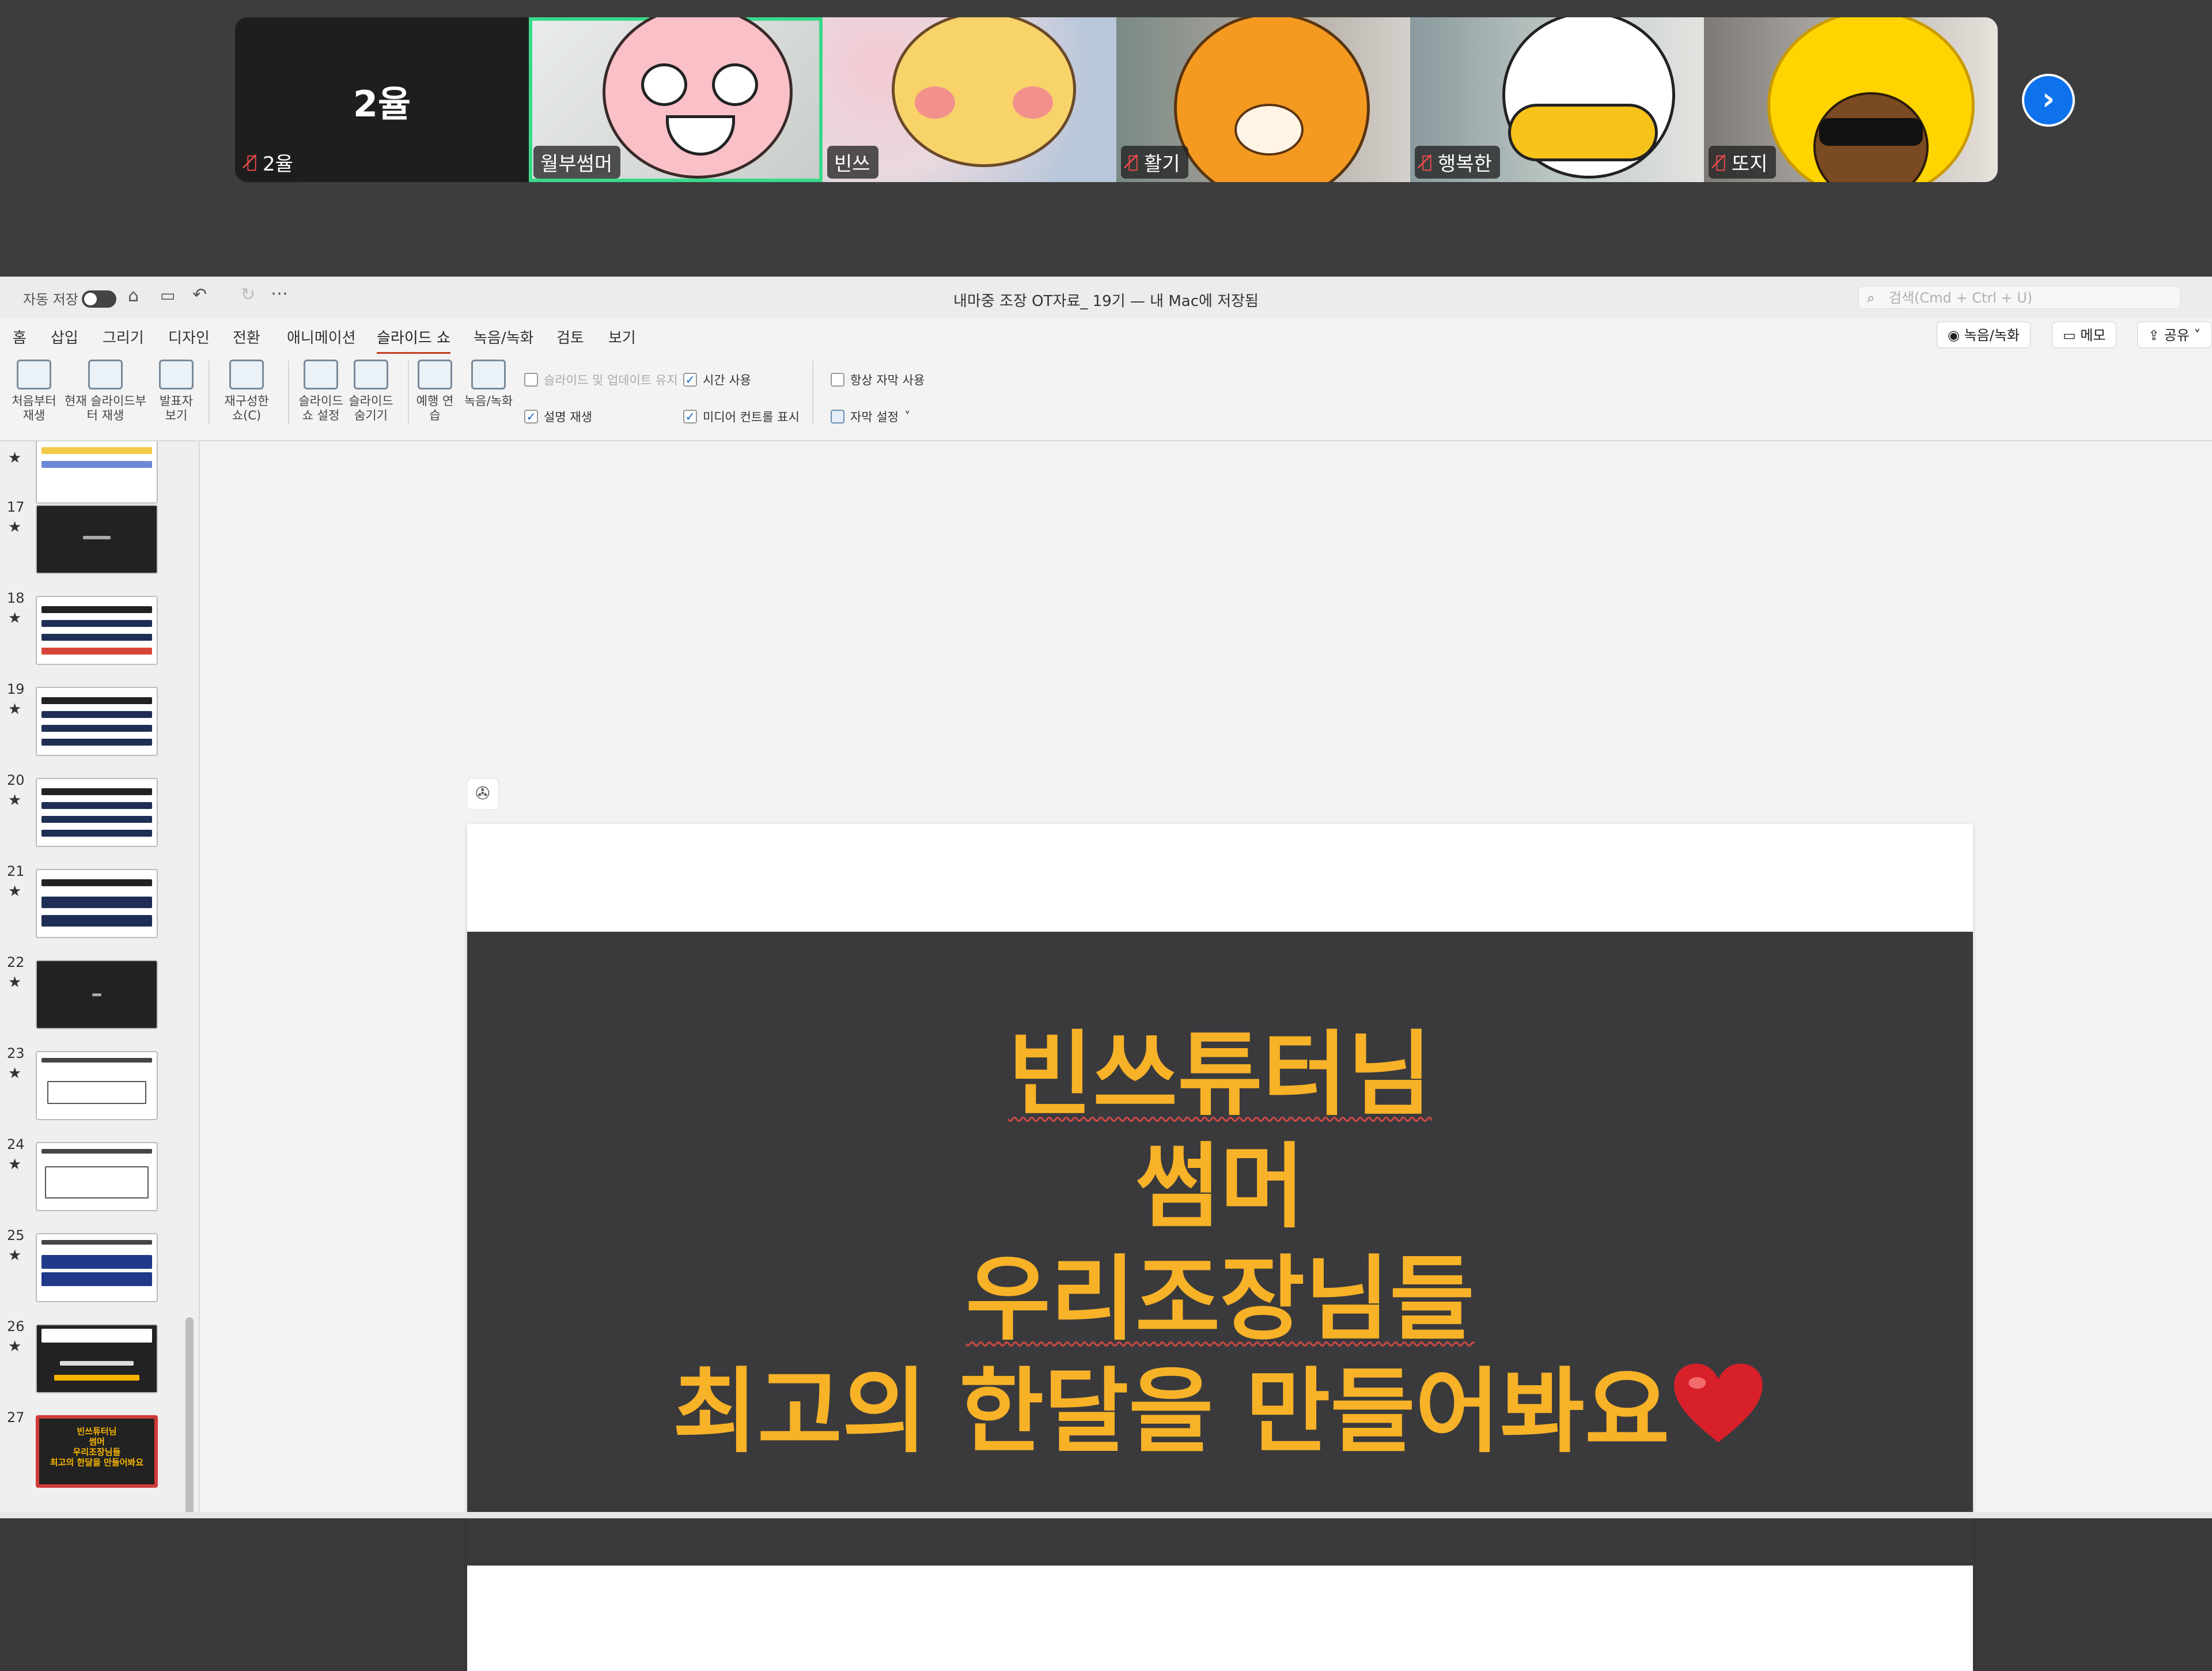 The height and width of the screenshot is (1671, 2212). I want to click on slide-number: 21, so click(16, 871).